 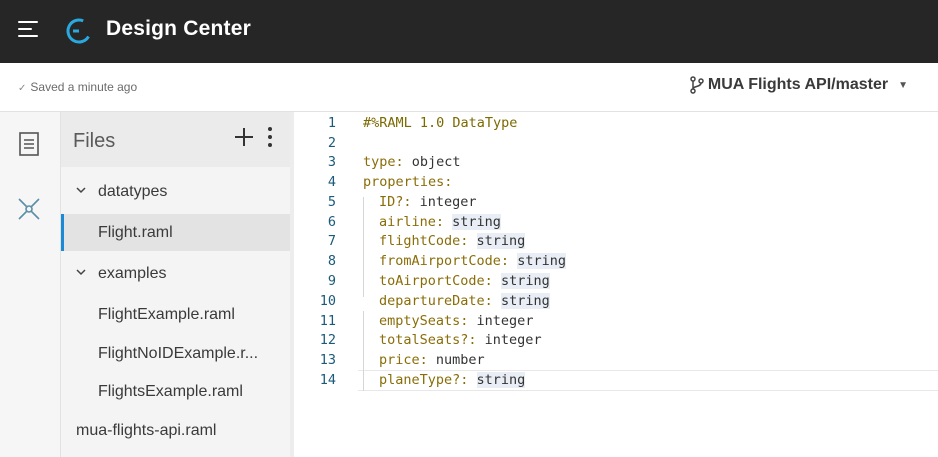 I want to click on line-number: 9, so click(x=331, y=281).